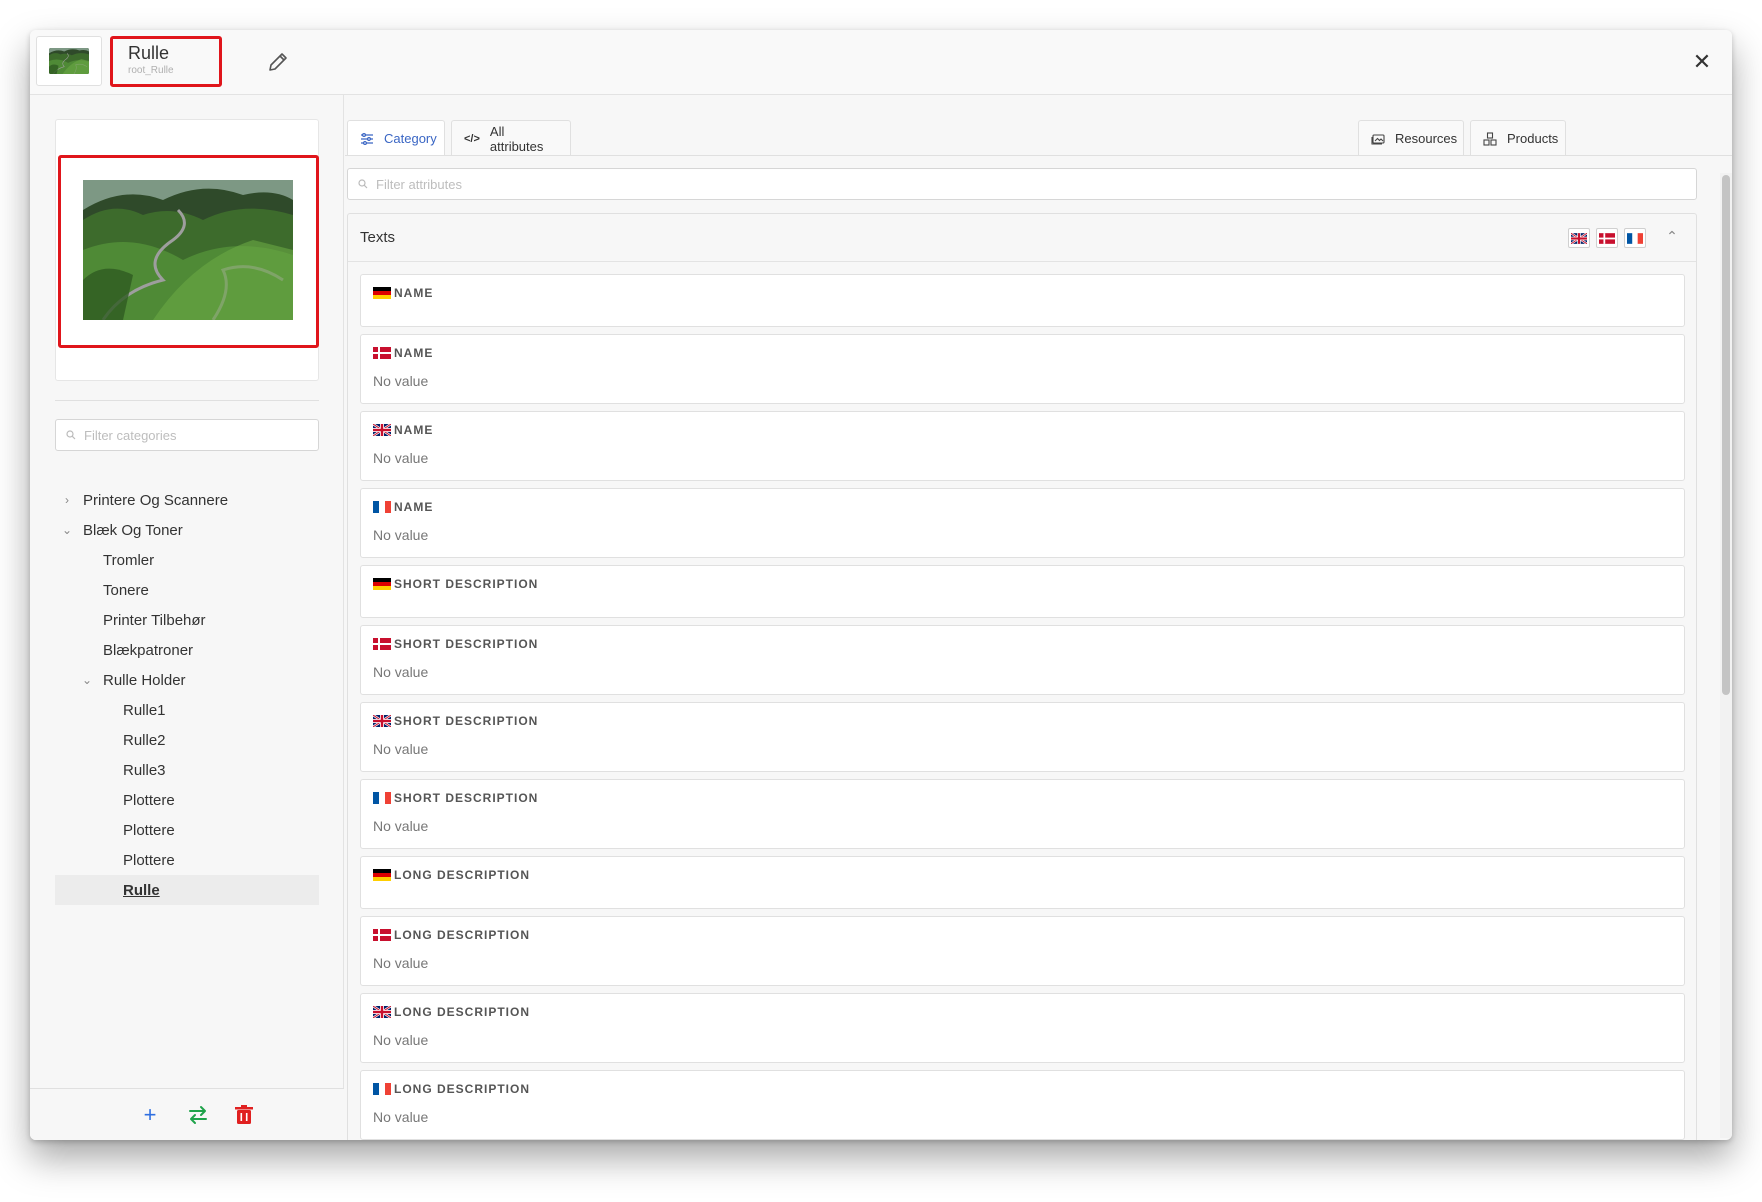 This screenshot has width=1762, height=1202. I want to click on category-thumbnail, so click(69, 61).